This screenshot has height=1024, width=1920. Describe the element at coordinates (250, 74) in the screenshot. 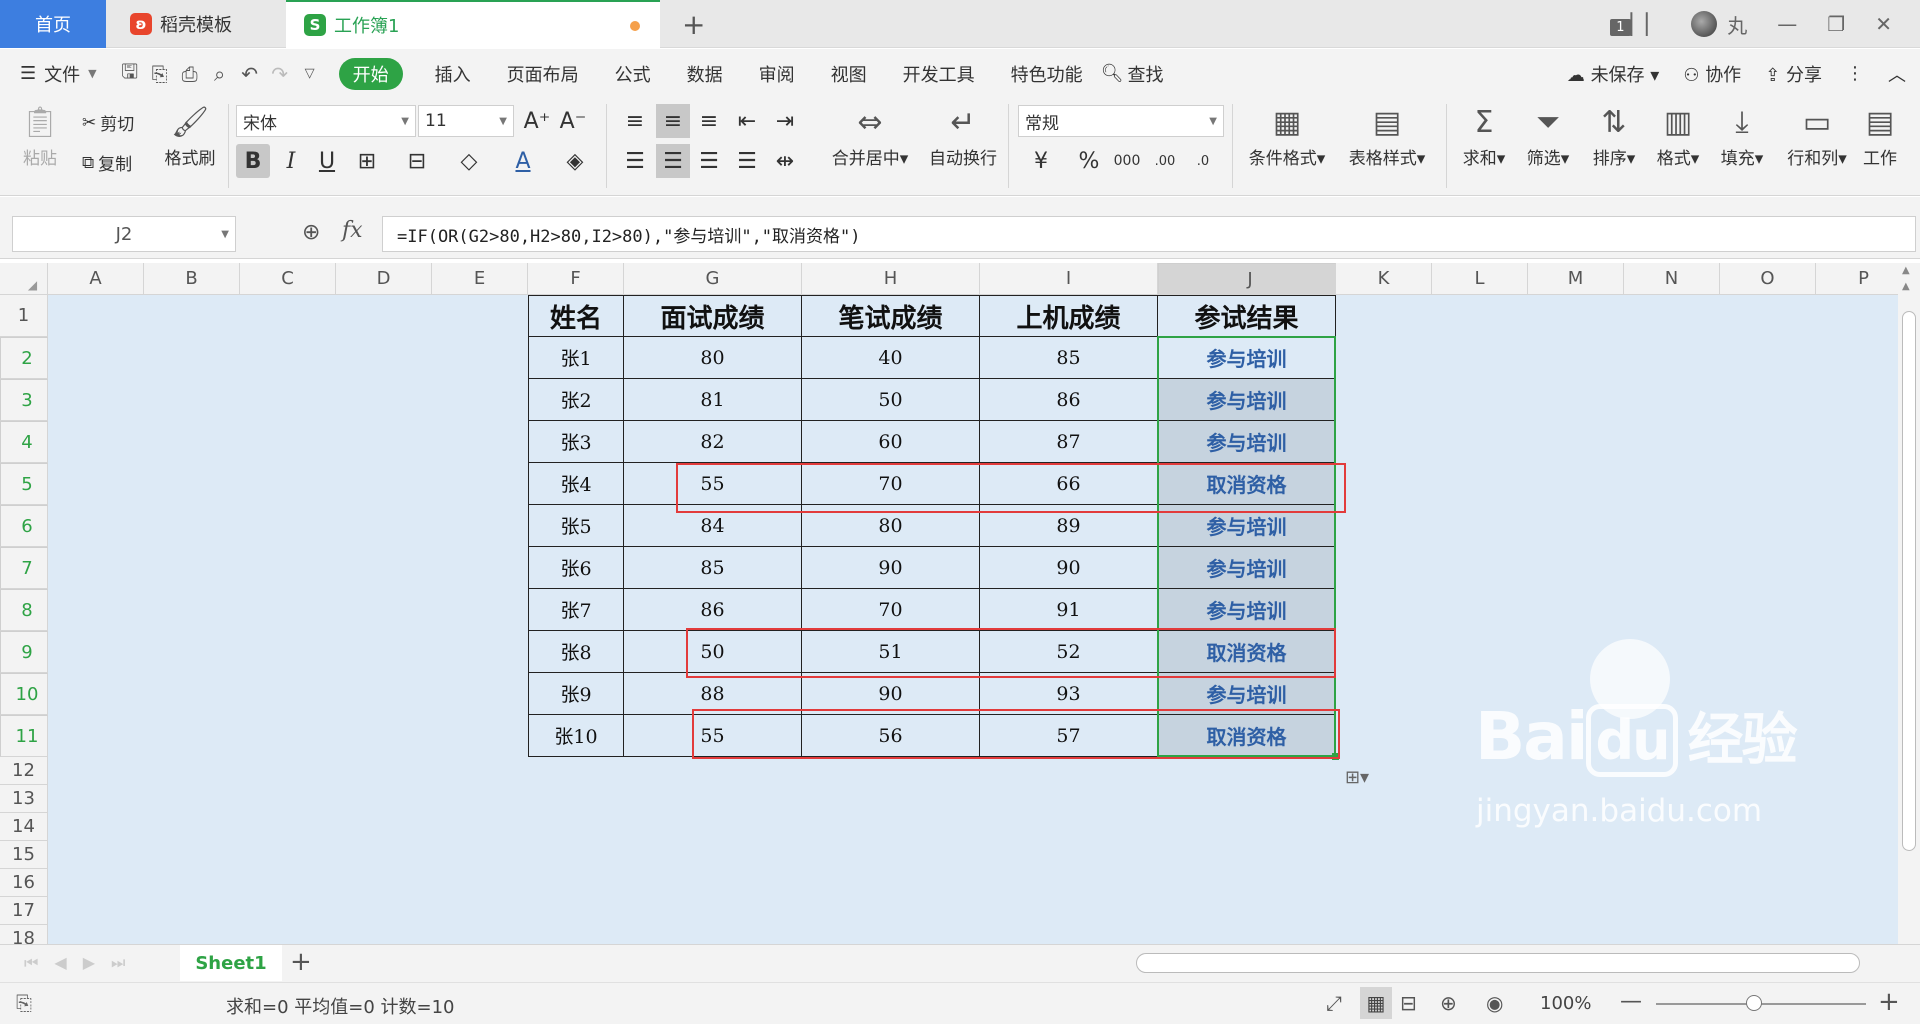

I see `undo-icon: ↶` at that location.